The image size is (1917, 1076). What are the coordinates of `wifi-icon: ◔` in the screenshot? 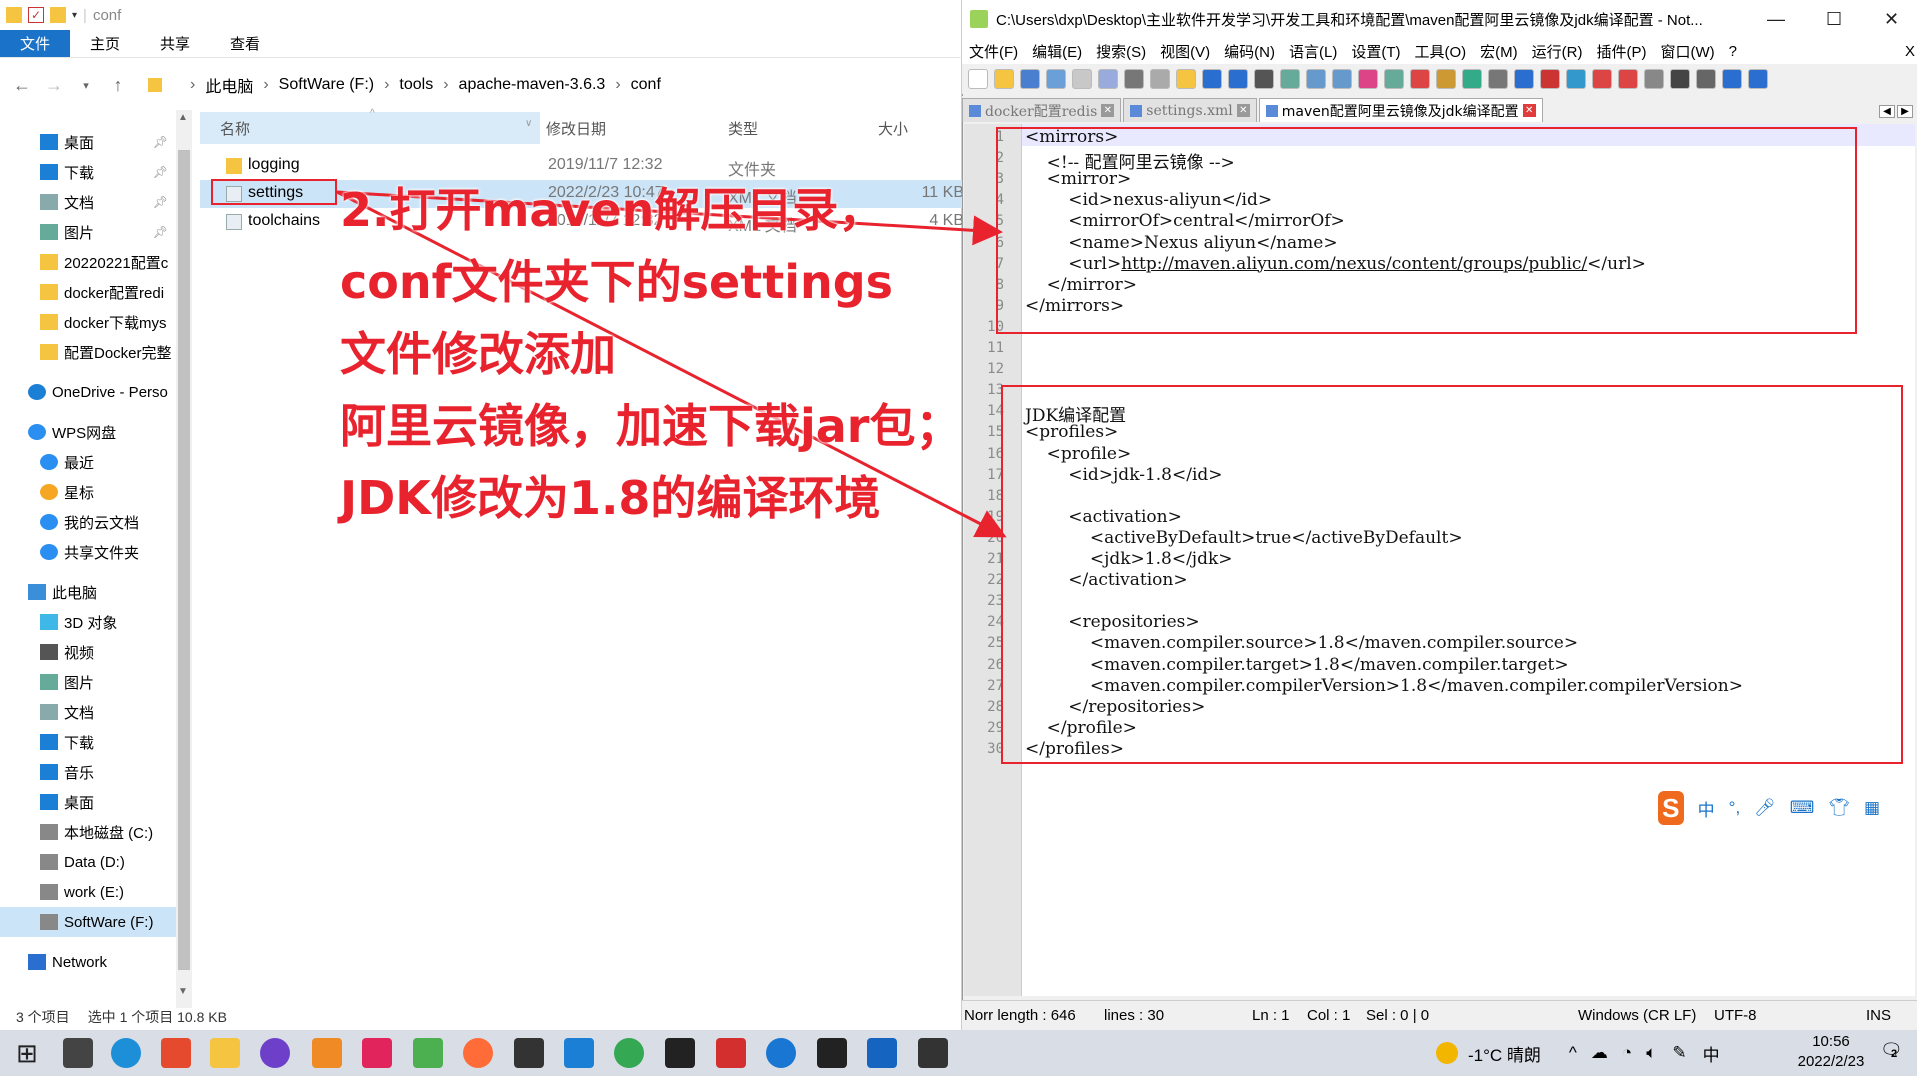 It's located at (1627, 1053).